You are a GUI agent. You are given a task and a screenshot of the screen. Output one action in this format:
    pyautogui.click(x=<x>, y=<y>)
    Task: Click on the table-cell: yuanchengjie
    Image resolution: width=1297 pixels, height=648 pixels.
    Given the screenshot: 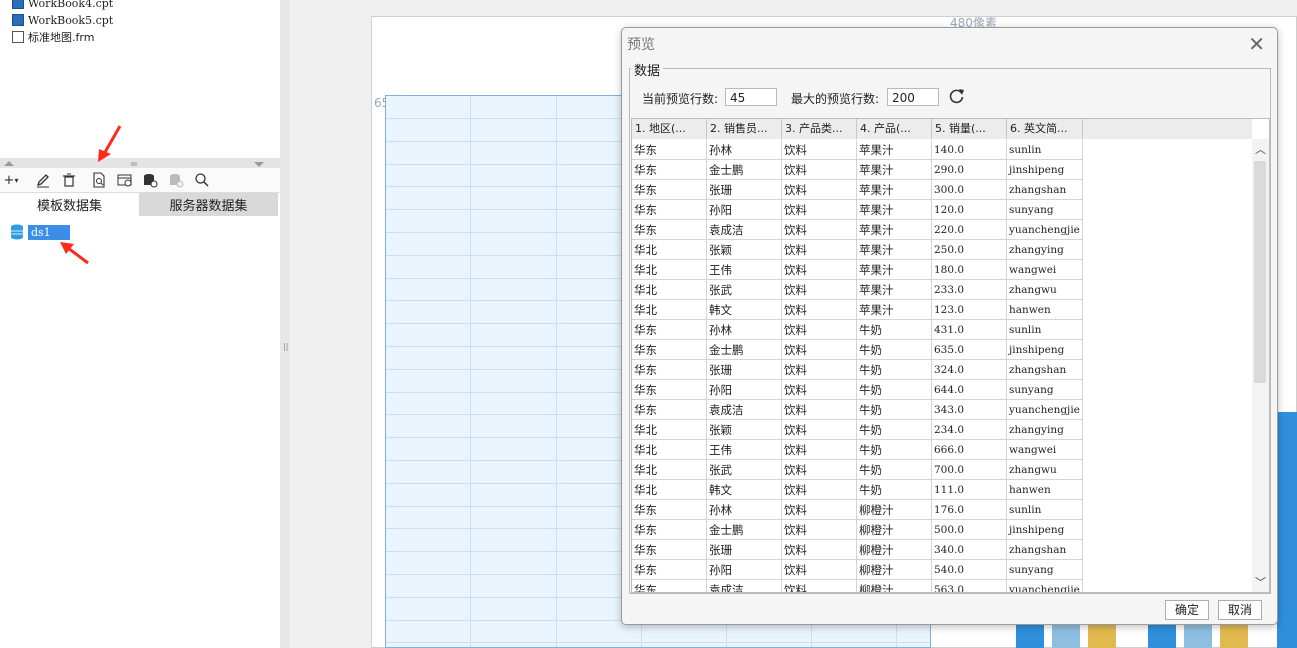 What is the action you would take?
    pyautogui.click(x=1045, y=410)
    